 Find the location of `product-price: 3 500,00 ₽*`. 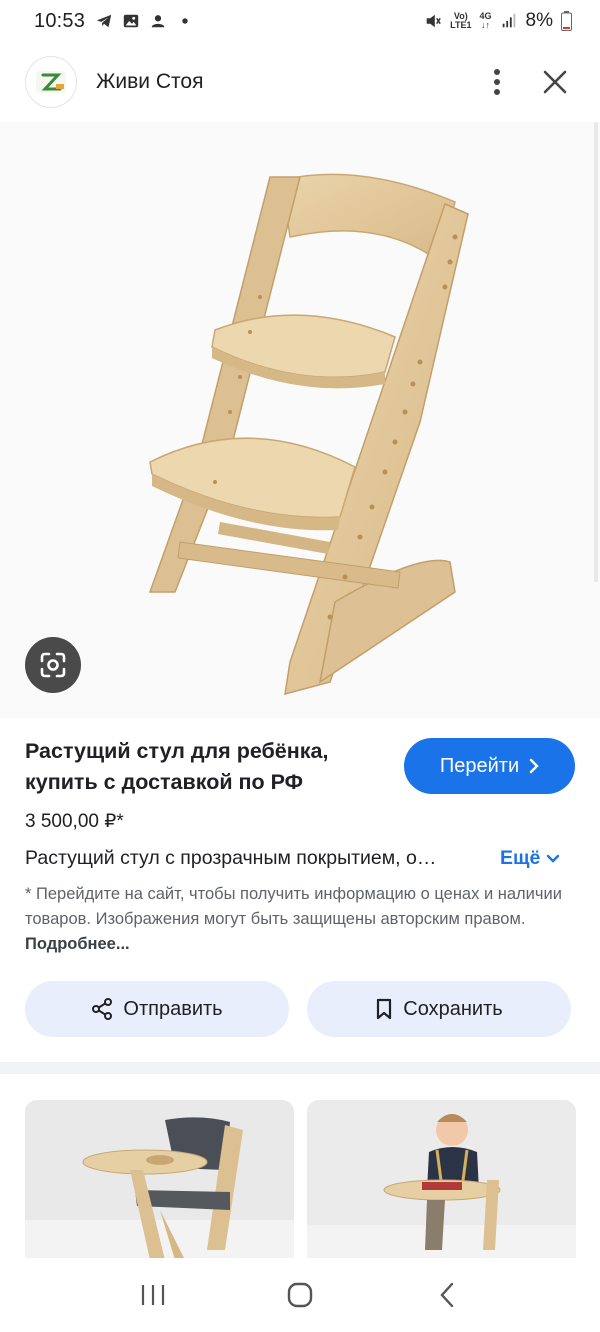

product-price: 3 500,00 ₽* is located at coordinates (74, 821).